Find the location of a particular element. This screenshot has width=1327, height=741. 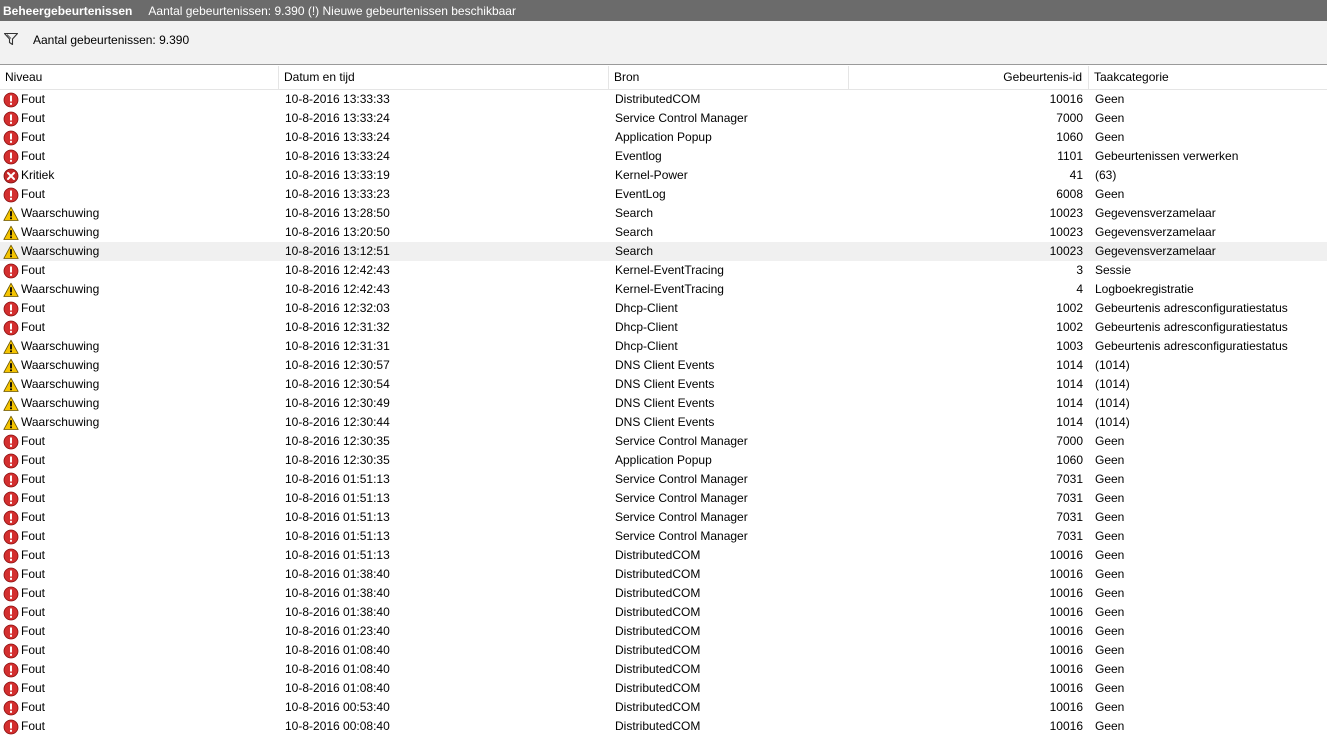

level-label: Kritiek is located at coordinates (38, 175).